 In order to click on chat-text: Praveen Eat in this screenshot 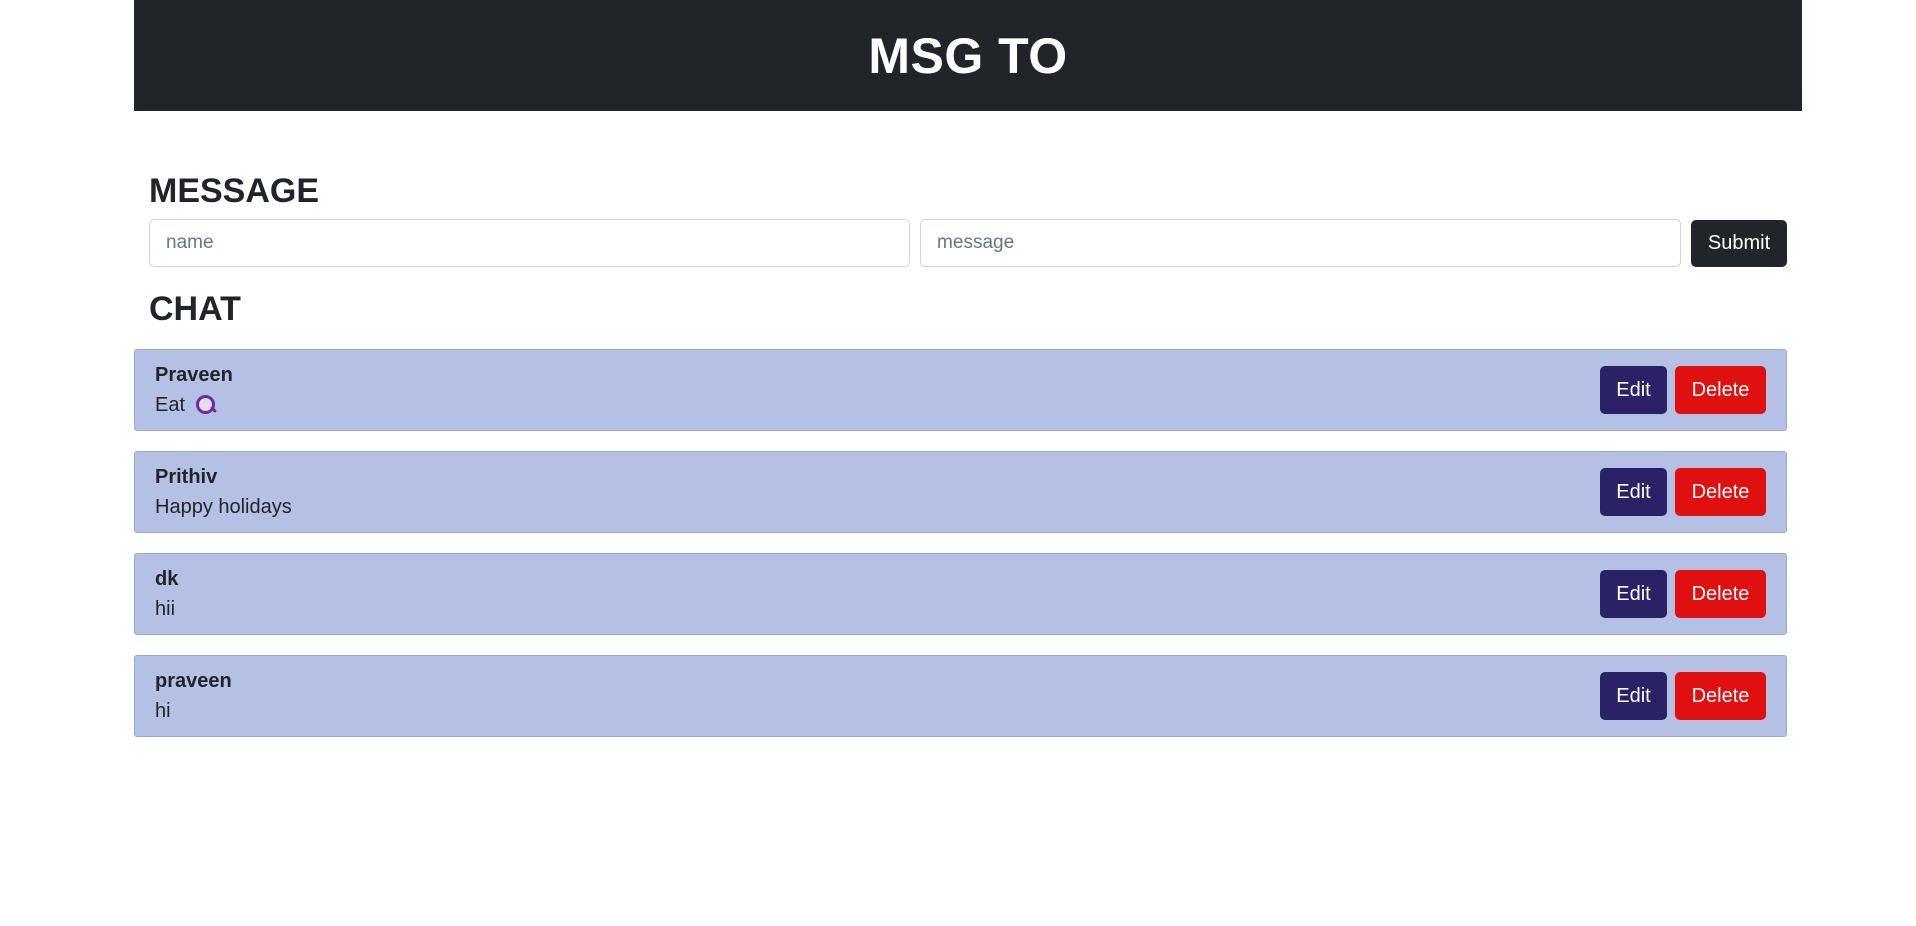, I will do `click(194, 390)`.